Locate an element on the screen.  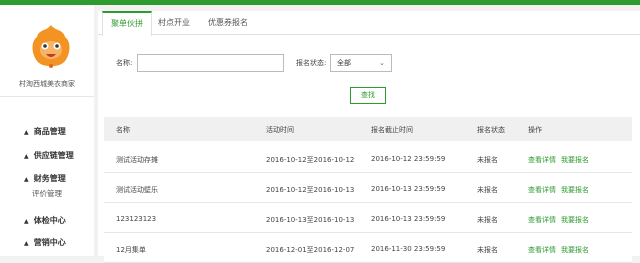
name-input is located at coordinates (210, 63).